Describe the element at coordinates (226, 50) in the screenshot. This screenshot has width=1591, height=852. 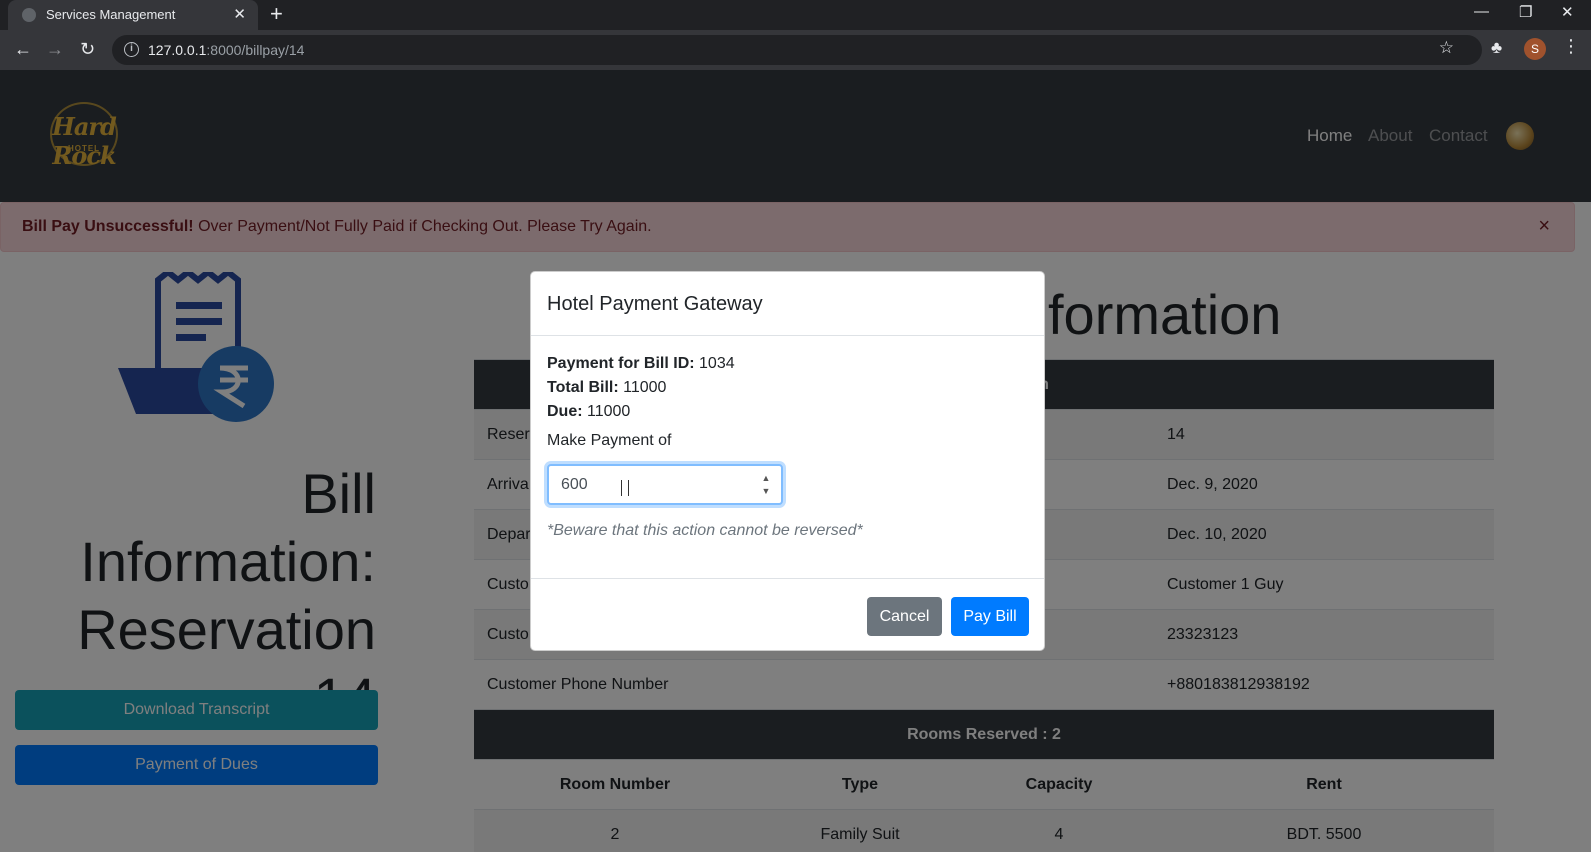
I see `url-text: 127.0.0.1:8000/billpay/14` at that location.